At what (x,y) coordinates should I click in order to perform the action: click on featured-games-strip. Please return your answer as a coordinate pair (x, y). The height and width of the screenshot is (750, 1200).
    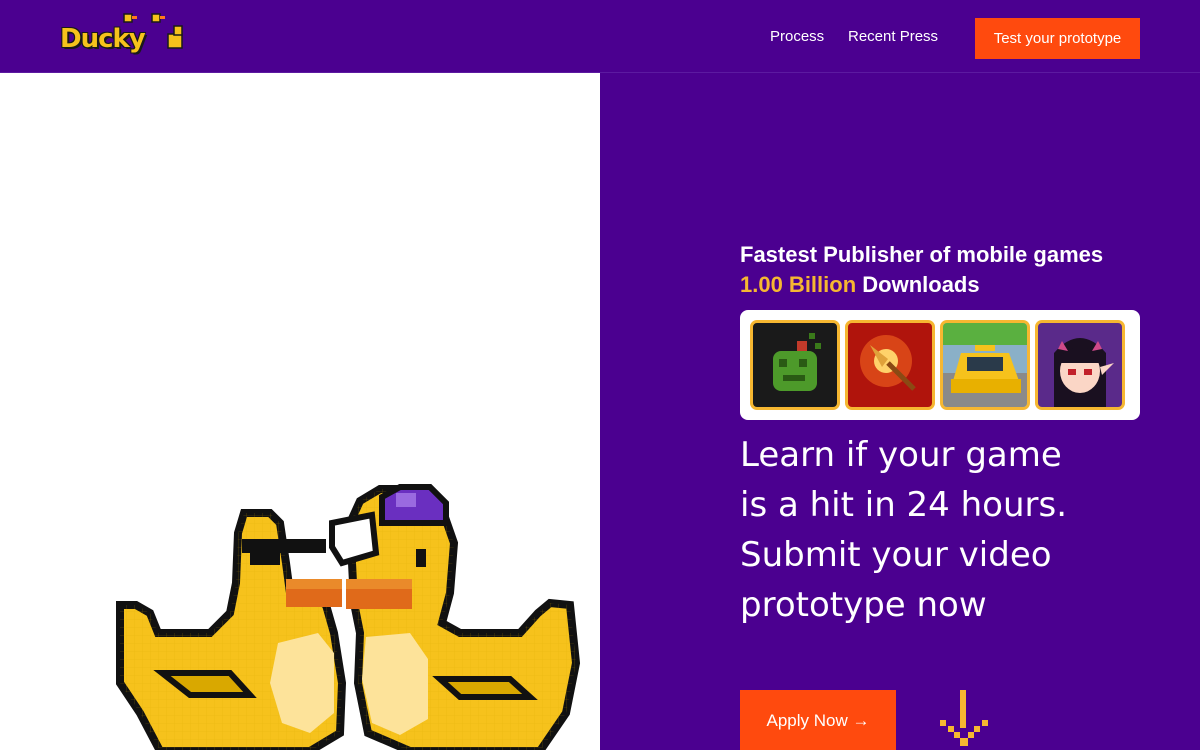
    Looking at the image, I should click on (940, 365).